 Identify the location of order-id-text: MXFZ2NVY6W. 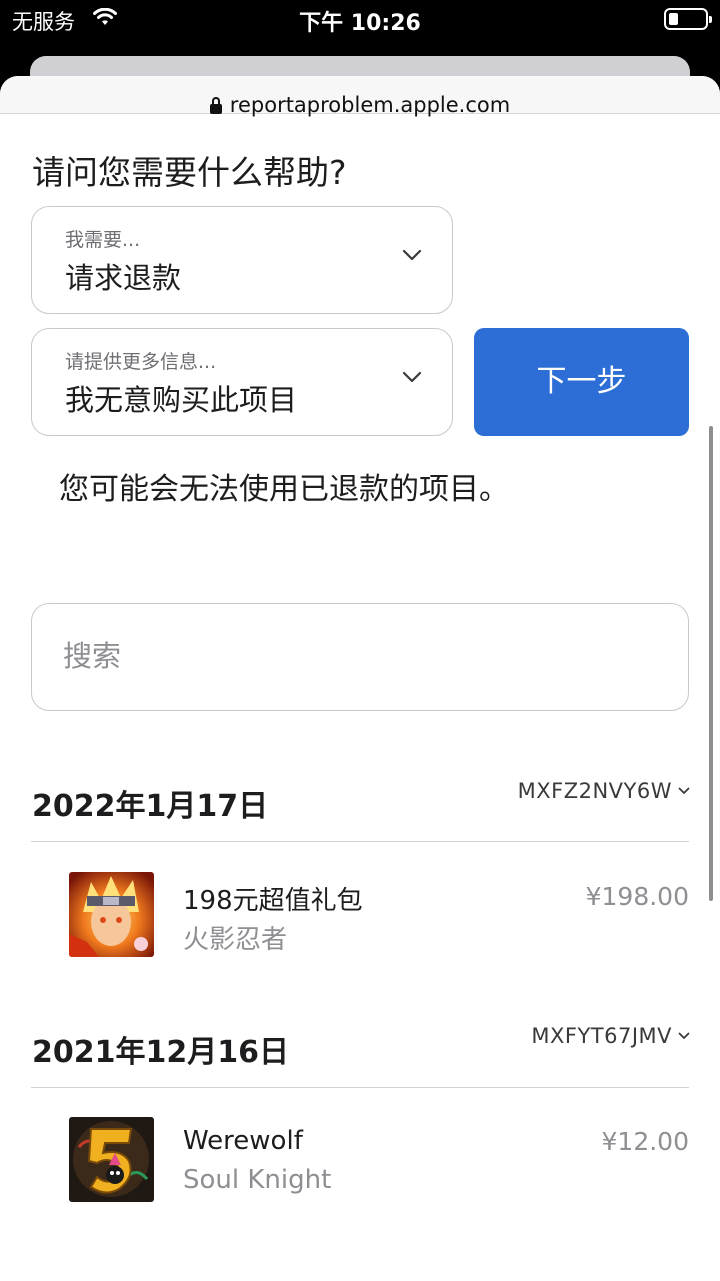
(594, 791).